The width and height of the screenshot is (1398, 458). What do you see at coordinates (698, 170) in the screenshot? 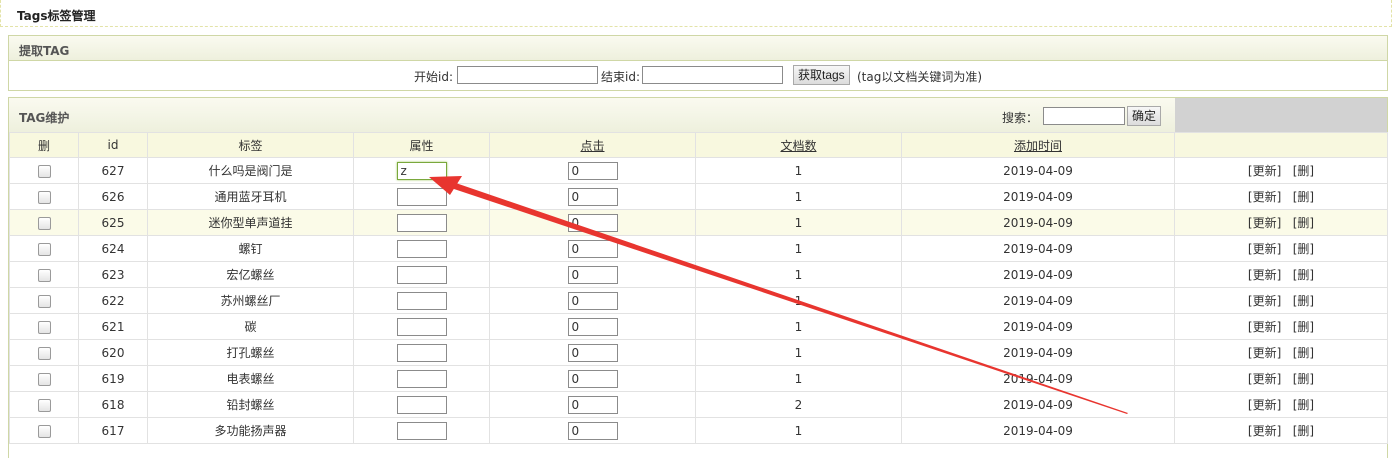
I see `table-row: 627 什么吗是阀门是 z 0 1 2019-04-09 [更新] [删]` at bounding box center [698, 170].